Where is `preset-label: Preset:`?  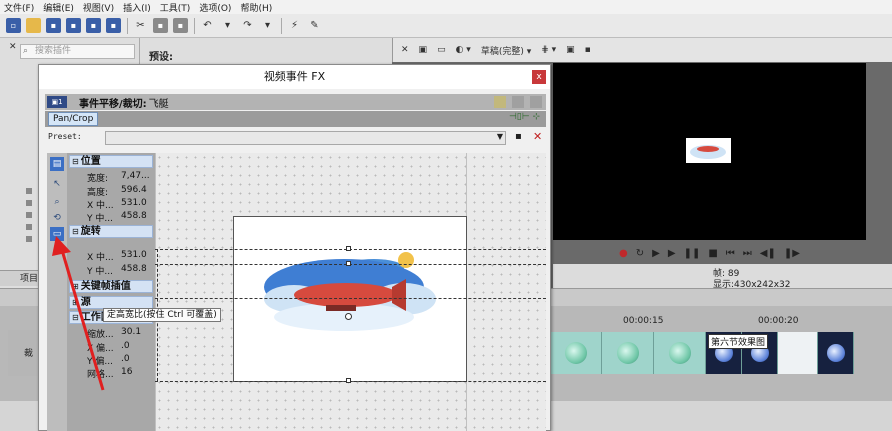
preset-label: Preset: is located at coordinates (65, 136).